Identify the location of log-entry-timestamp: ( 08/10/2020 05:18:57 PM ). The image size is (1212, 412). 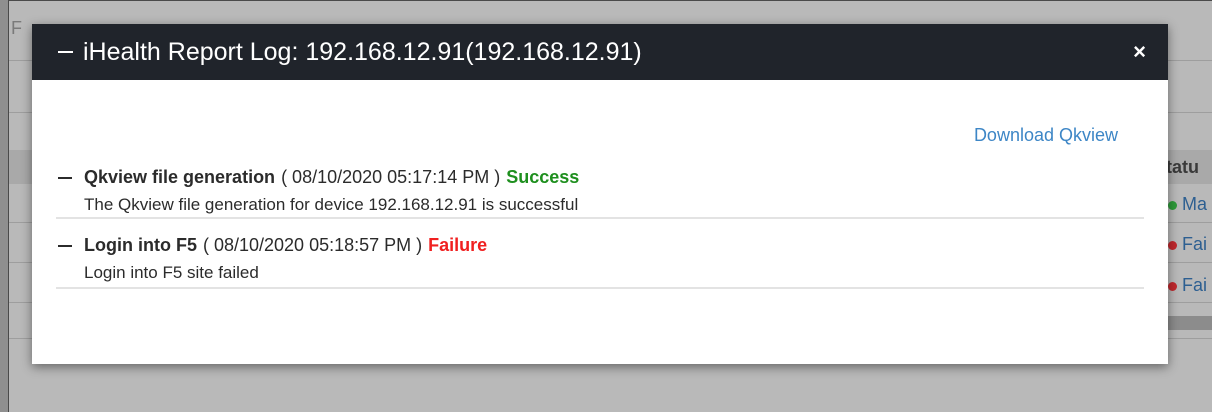
(312, 245).